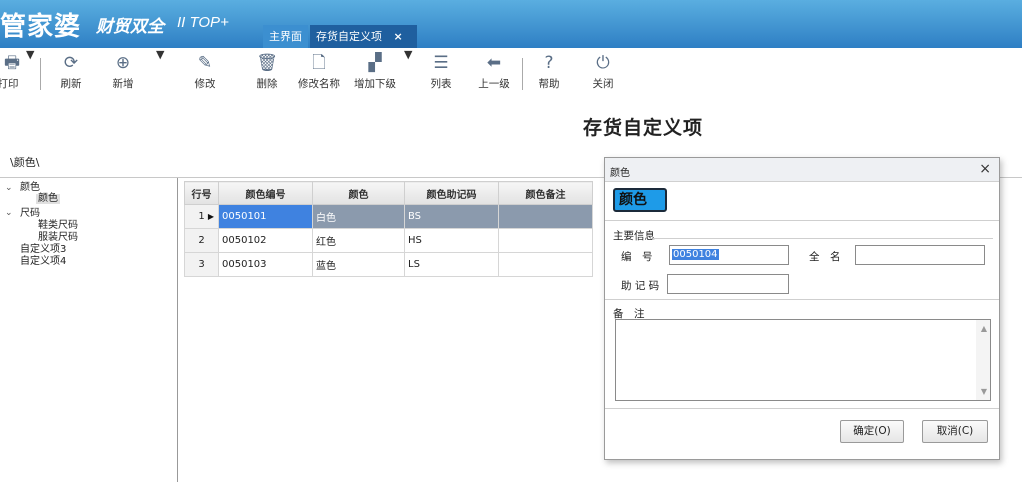 Image resolution: width=1022 pixels, height=482 pixels. What do you see at coordinates (803, 360) in the screenshot?
I see `notes-textarea: ▲ ▼` at bounding box center [803, 360].